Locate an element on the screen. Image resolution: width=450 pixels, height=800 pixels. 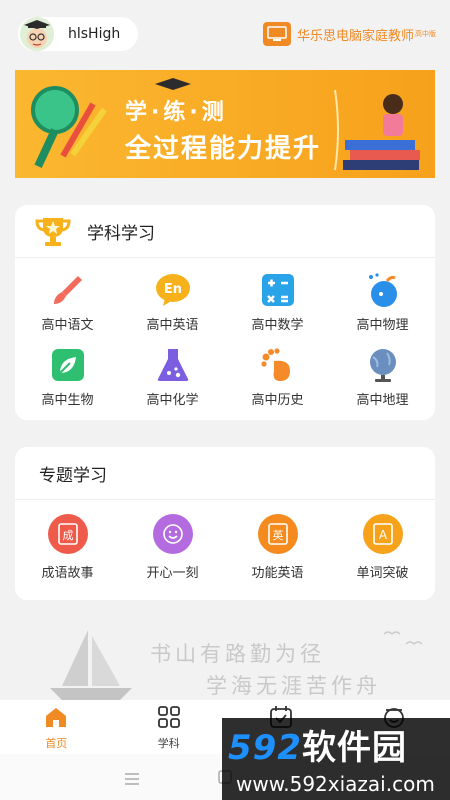
watermark-url: www.592xiazai.com is located at coordinates (335, 784).